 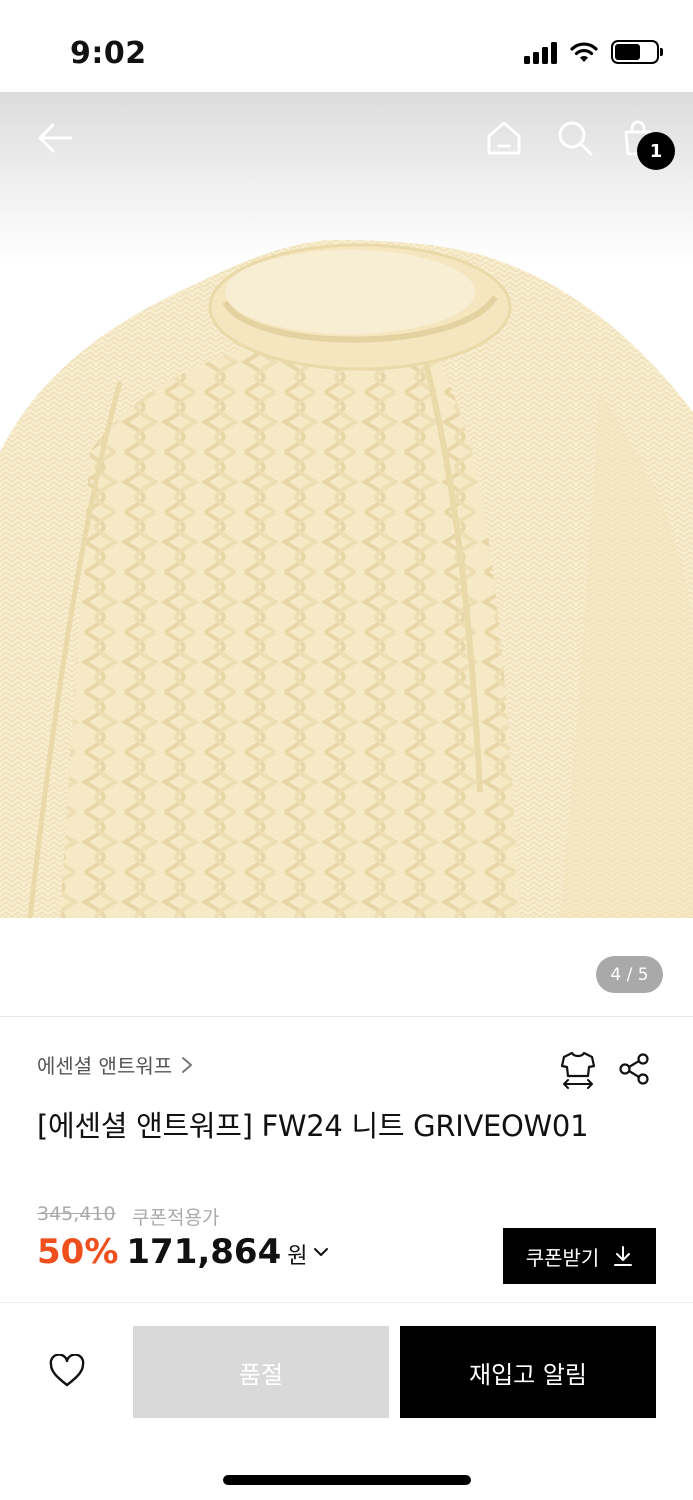 What do you see at coordinates (78, 1252) in the screenshot?
I see `discount-rate: 50%` at bounding box center [78, 1252].